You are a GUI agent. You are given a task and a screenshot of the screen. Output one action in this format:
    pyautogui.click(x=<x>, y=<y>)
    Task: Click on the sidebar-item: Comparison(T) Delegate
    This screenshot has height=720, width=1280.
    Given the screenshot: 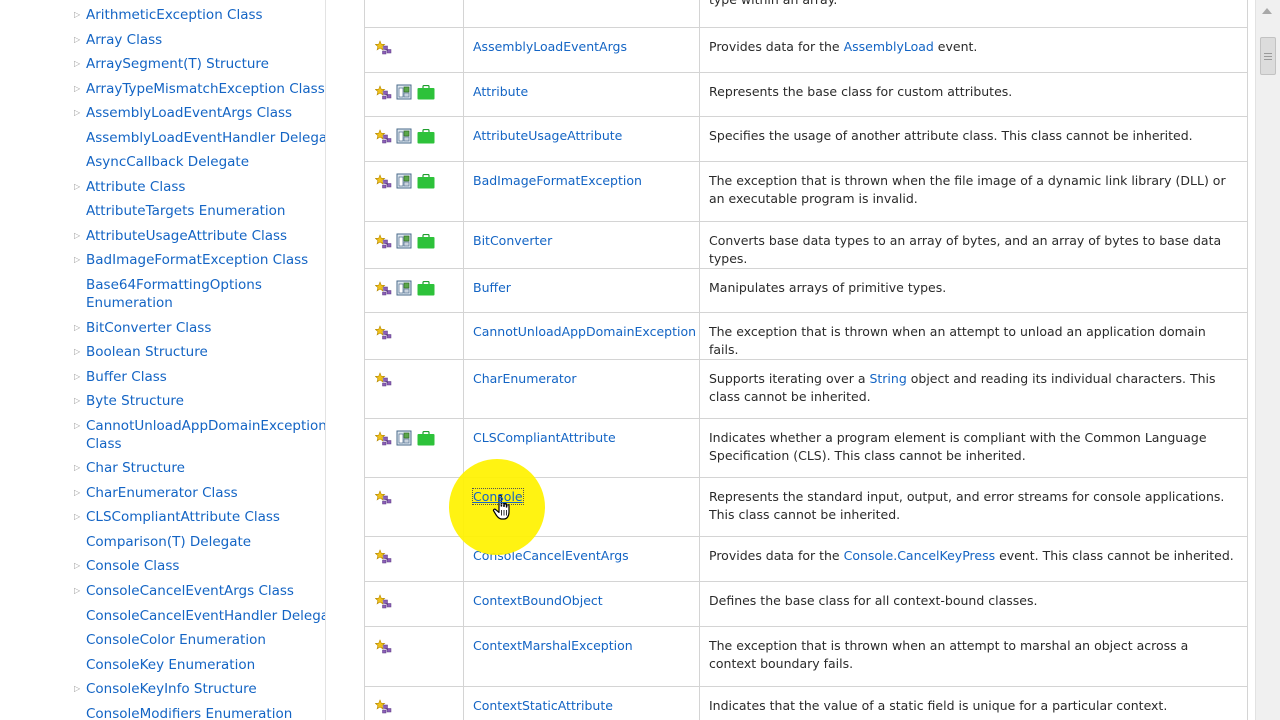 What is the action you would take?
    pyautogui.click(x=162, y=542)
    